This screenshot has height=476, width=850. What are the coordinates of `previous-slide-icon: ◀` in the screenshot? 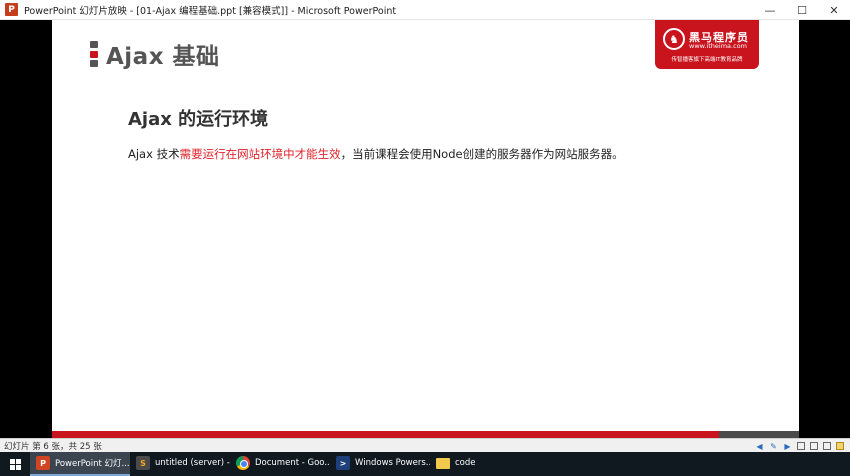 It's located at (759, 446).